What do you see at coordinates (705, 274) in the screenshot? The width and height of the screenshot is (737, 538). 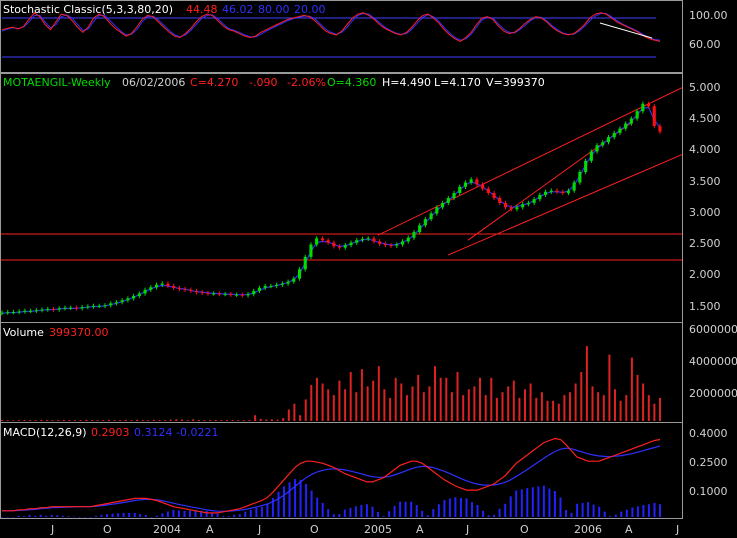 I see `price-tick: 2.000` at bounding box center [705, 274].